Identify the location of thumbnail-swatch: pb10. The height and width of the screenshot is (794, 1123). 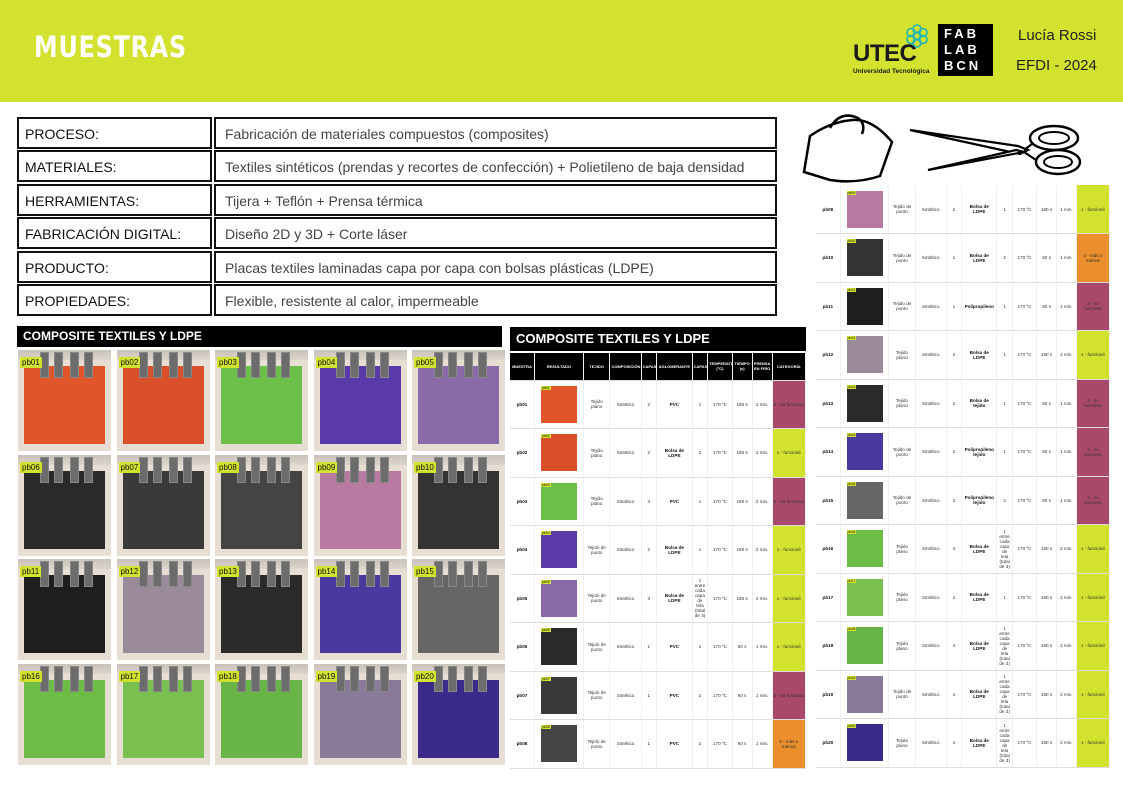
(864, 258).